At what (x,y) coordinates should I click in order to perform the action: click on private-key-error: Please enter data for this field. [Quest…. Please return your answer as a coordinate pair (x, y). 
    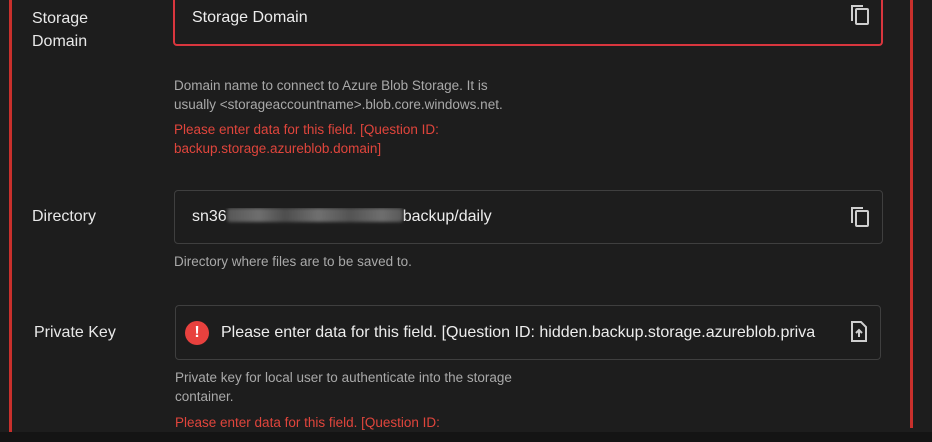
    Looking at the image, I should click on (307, 422).